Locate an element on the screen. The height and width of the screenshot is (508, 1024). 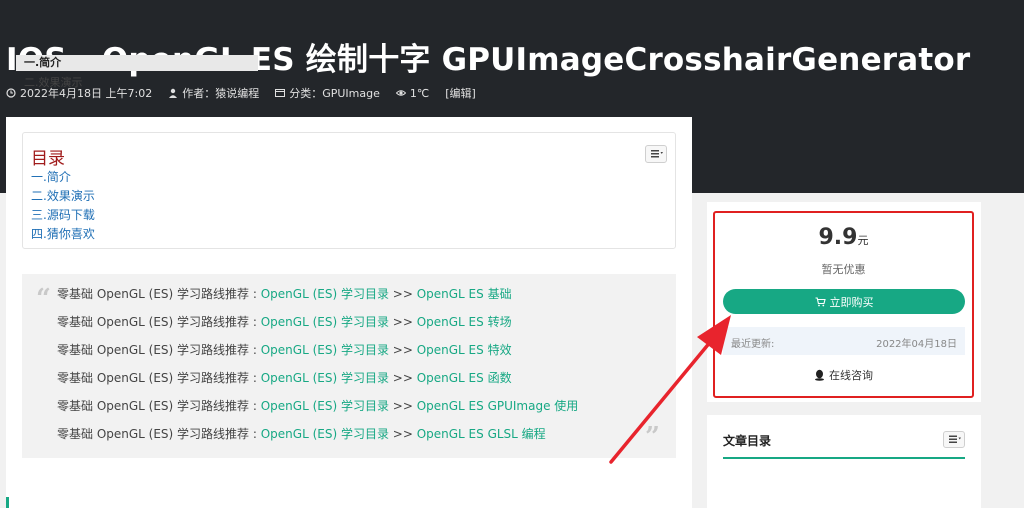
toc-item: 三.源码下载 is located at coordinates (63, 215).